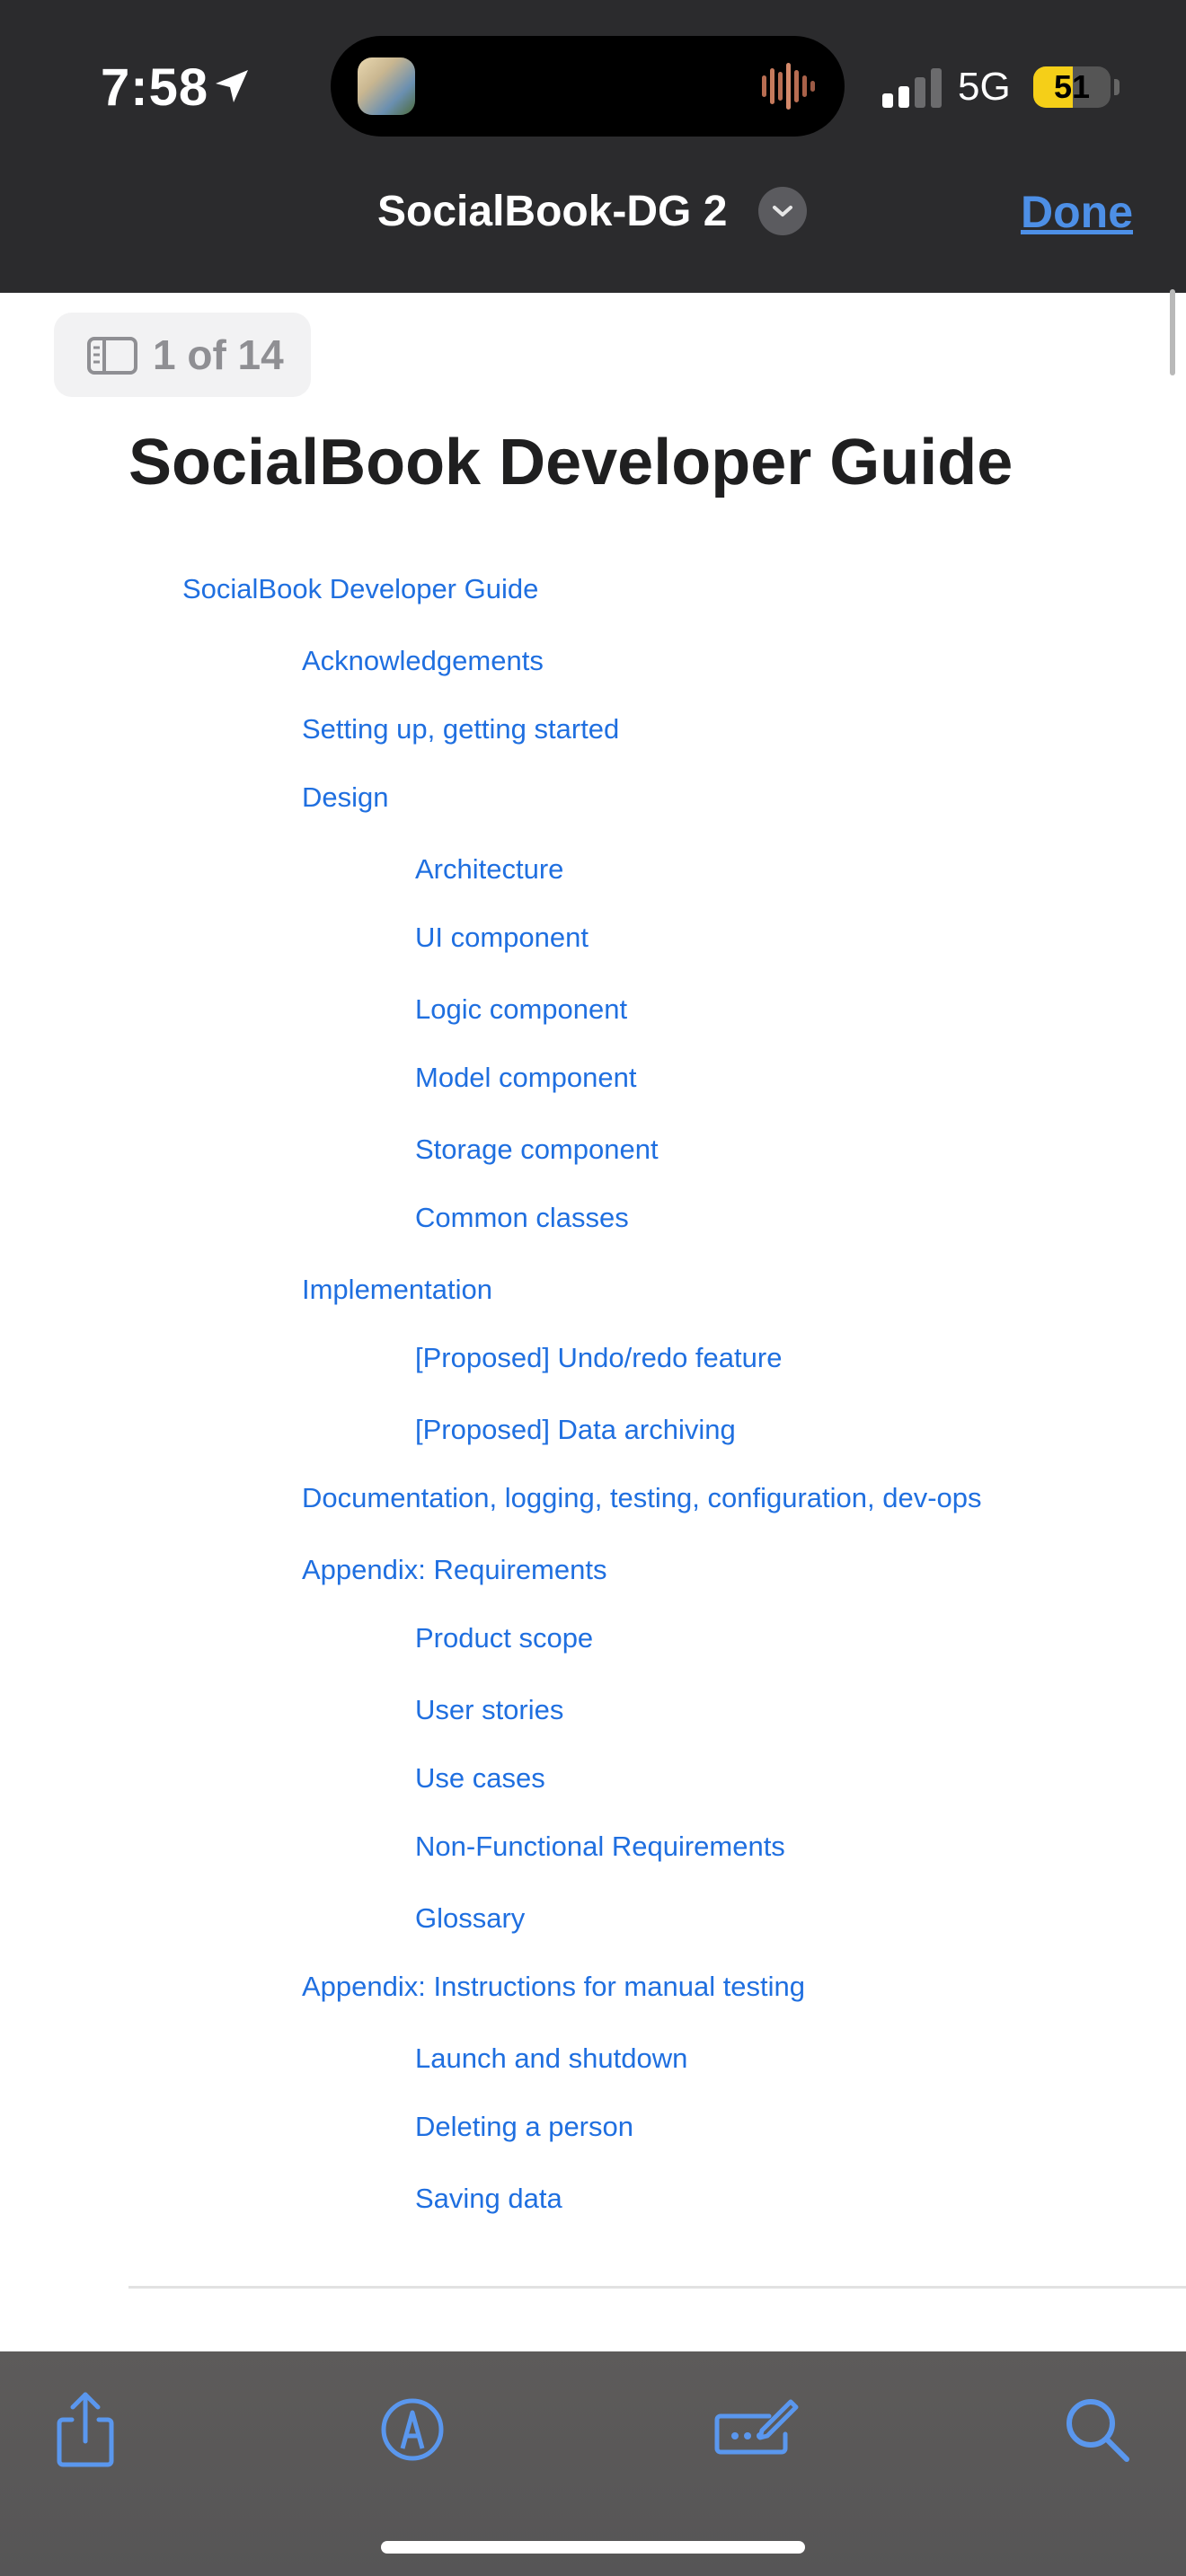 The image size is (1186, 2576). I want to click on toc-link: SocialBook Developer Guide, so click(360, 589).